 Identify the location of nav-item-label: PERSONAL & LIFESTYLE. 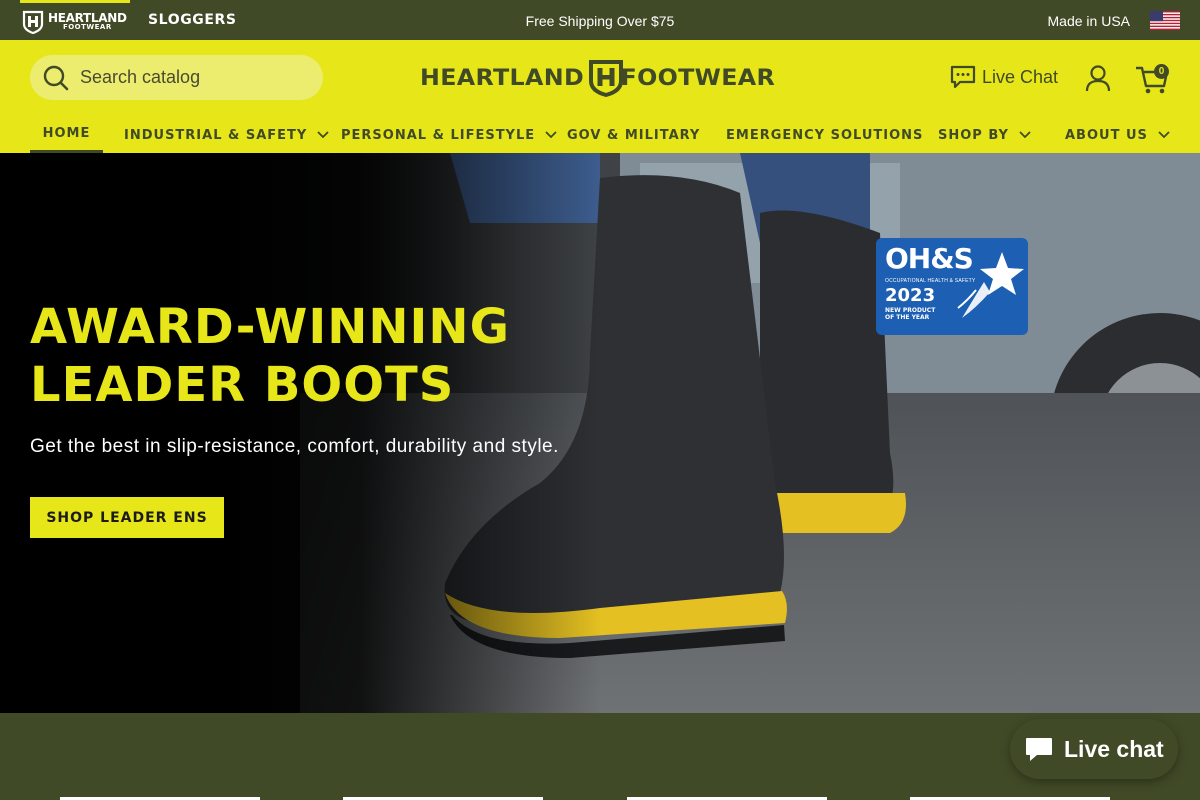
(438, 135).